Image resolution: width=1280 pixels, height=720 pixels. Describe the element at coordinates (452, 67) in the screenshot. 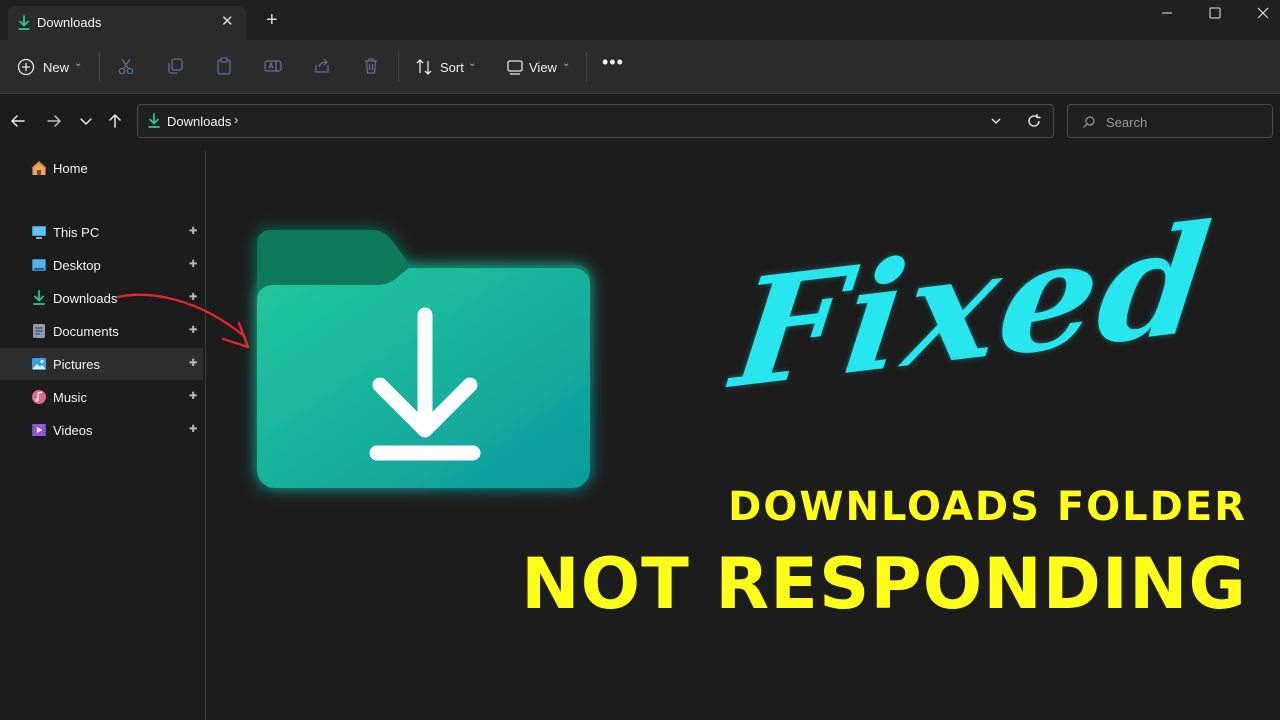

I see `sort-label: Sort` at that location.